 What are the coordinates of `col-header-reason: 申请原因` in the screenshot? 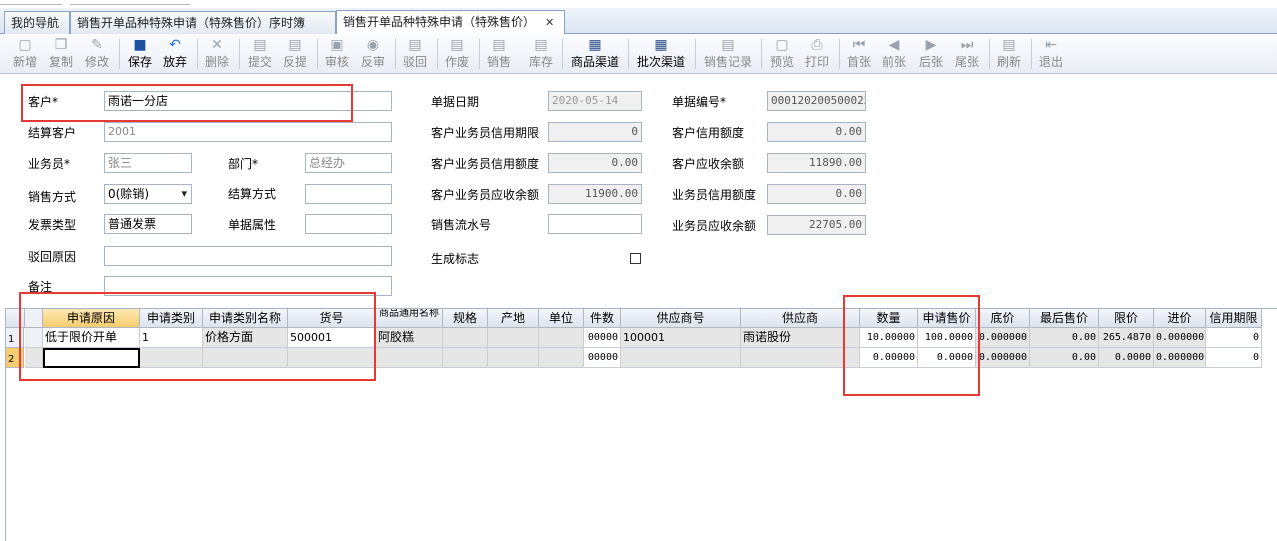 It's located at (91, 318).